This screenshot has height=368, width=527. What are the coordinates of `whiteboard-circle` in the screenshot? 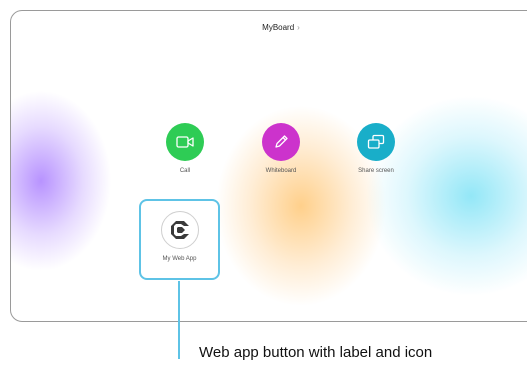 It's located at (281, 142).